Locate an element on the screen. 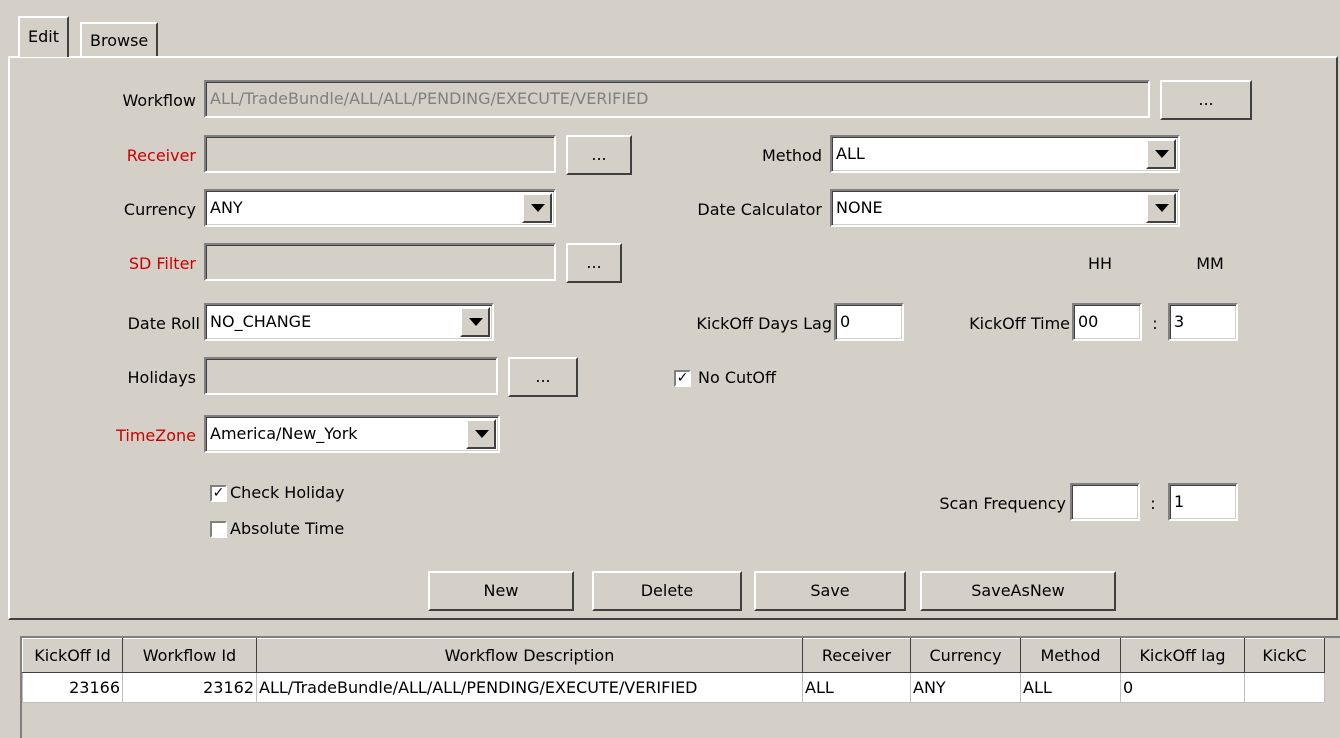 The image size is (1340, 738). method-label: Method is located at coordinates (791, 155).